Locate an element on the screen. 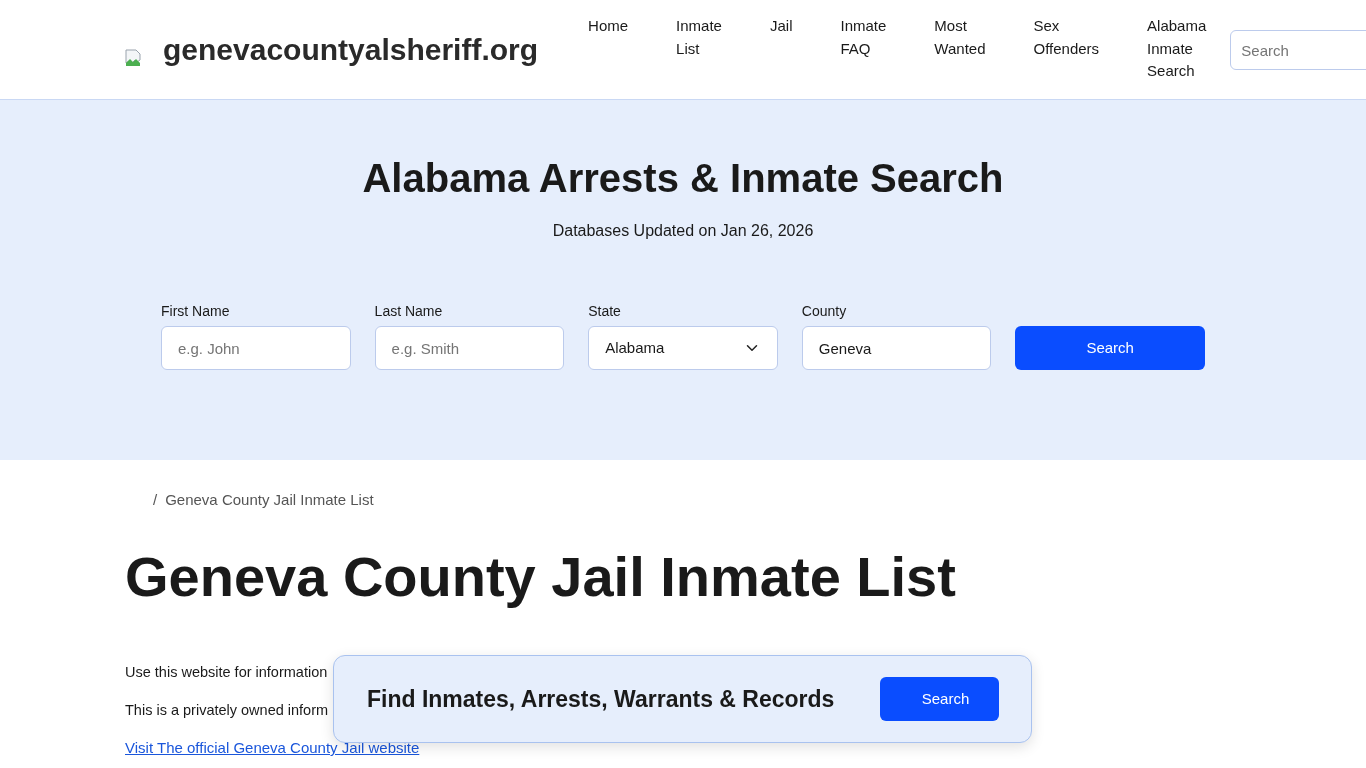  search-field: Search is located at coordinates (1298, 50).